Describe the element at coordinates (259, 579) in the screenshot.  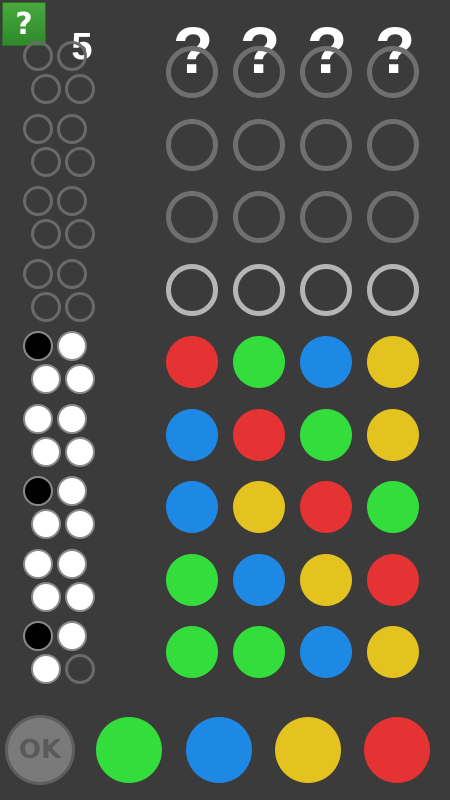
I see `guess-peg-row8-slot2` at that location.